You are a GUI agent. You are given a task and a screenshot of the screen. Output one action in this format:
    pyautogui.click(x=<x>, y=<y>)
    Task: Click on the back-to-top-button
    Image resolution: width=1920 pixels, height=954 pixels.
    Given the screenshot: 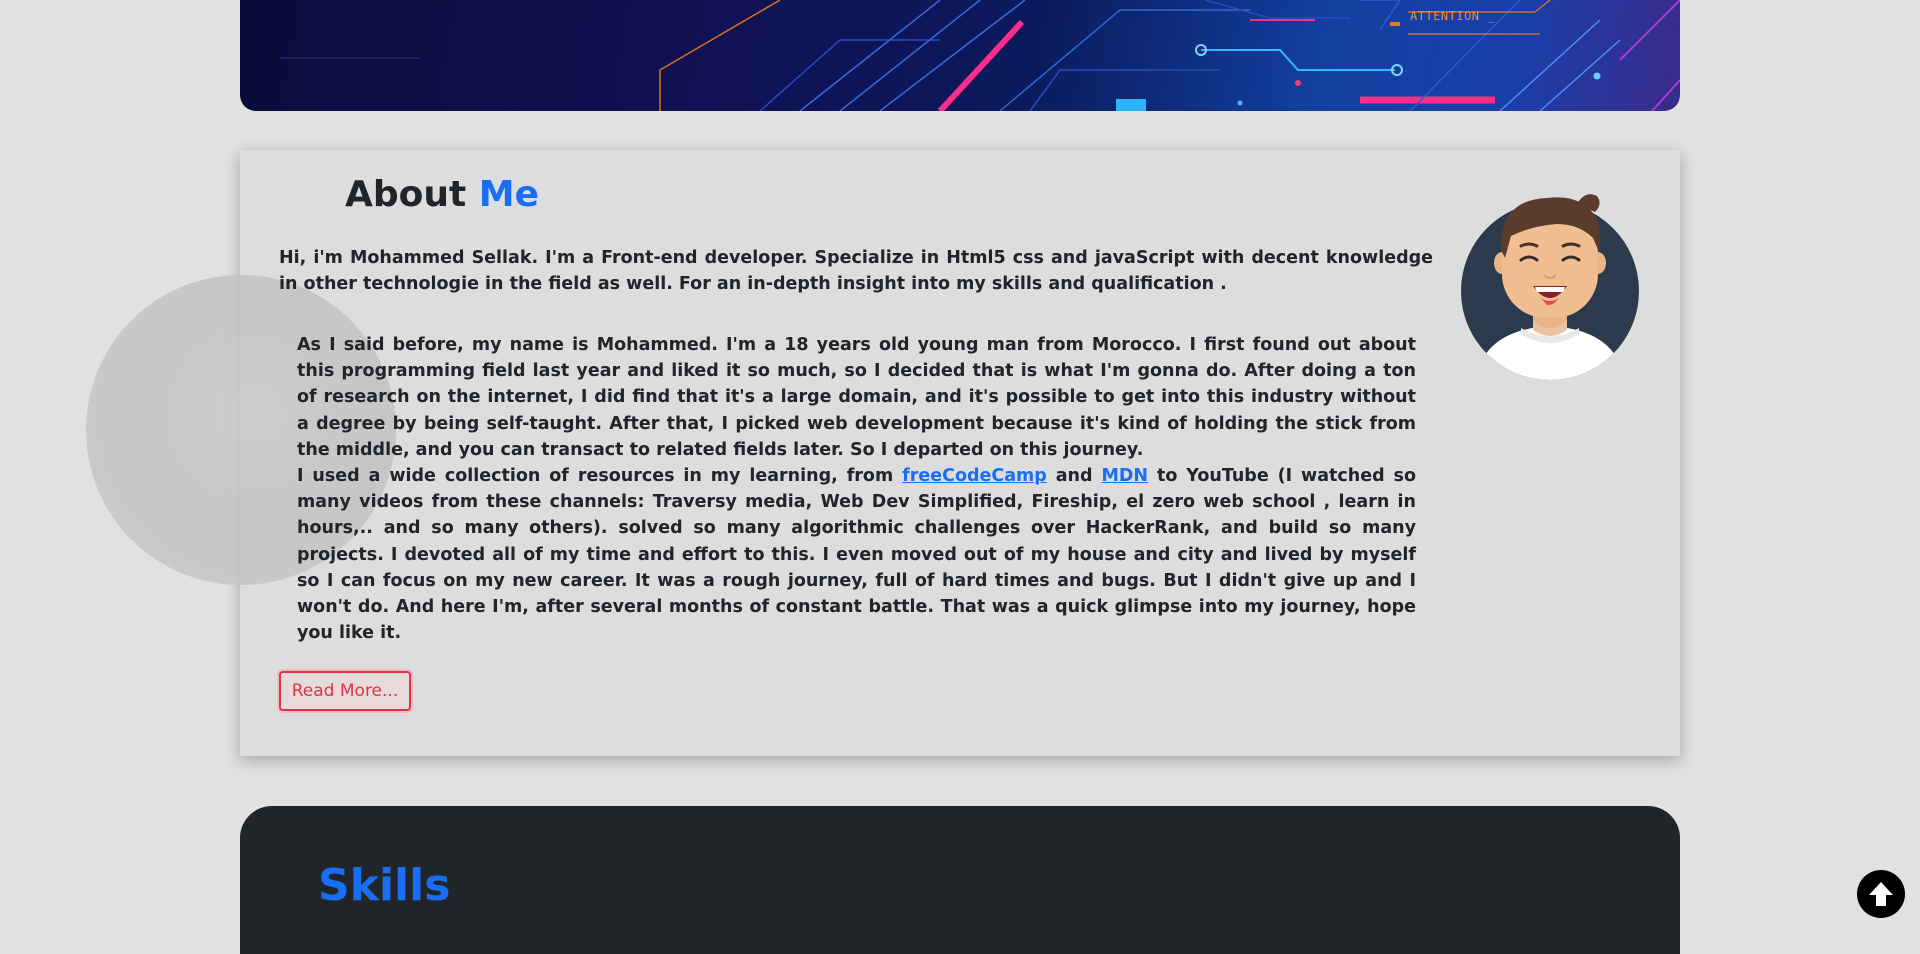 What is the action you would take?
    pyautogui.click(x=1881, y=894)
    